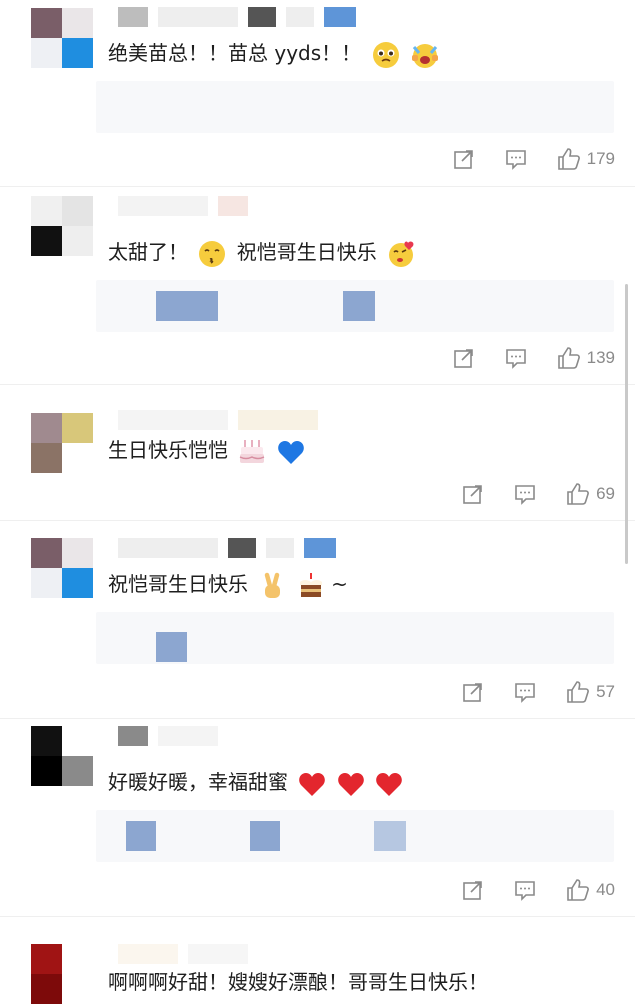 The width and height of the screenshot is (635, 1006). I want to click on comment-text-body-2: 祝恺哥生日快乐, so click(306, 252).